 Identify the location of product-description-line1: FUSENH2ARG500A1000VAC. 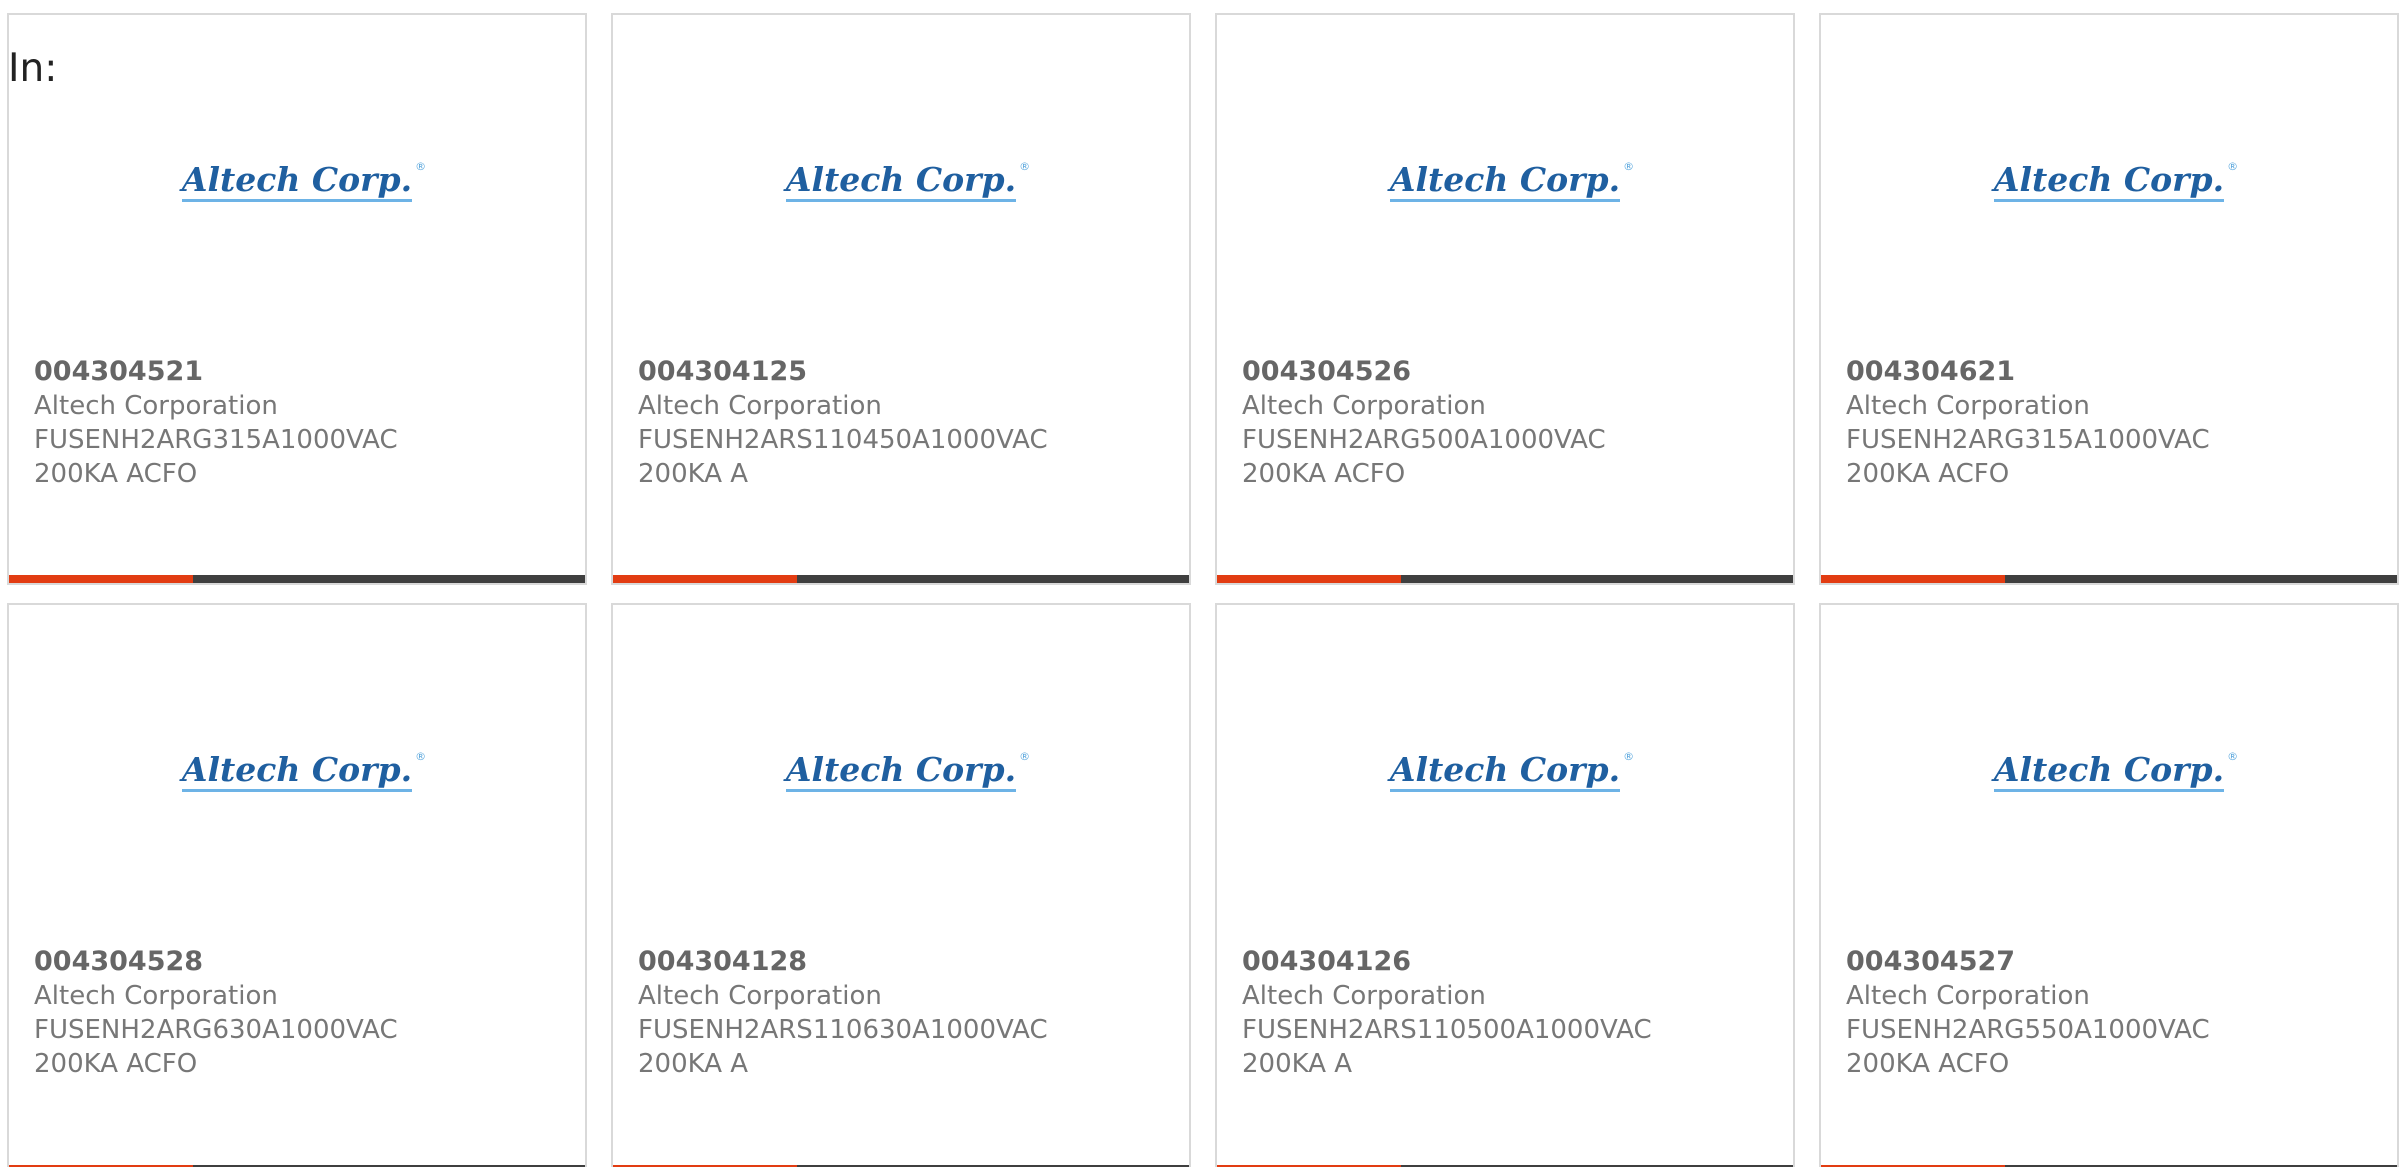
(1424, 440).